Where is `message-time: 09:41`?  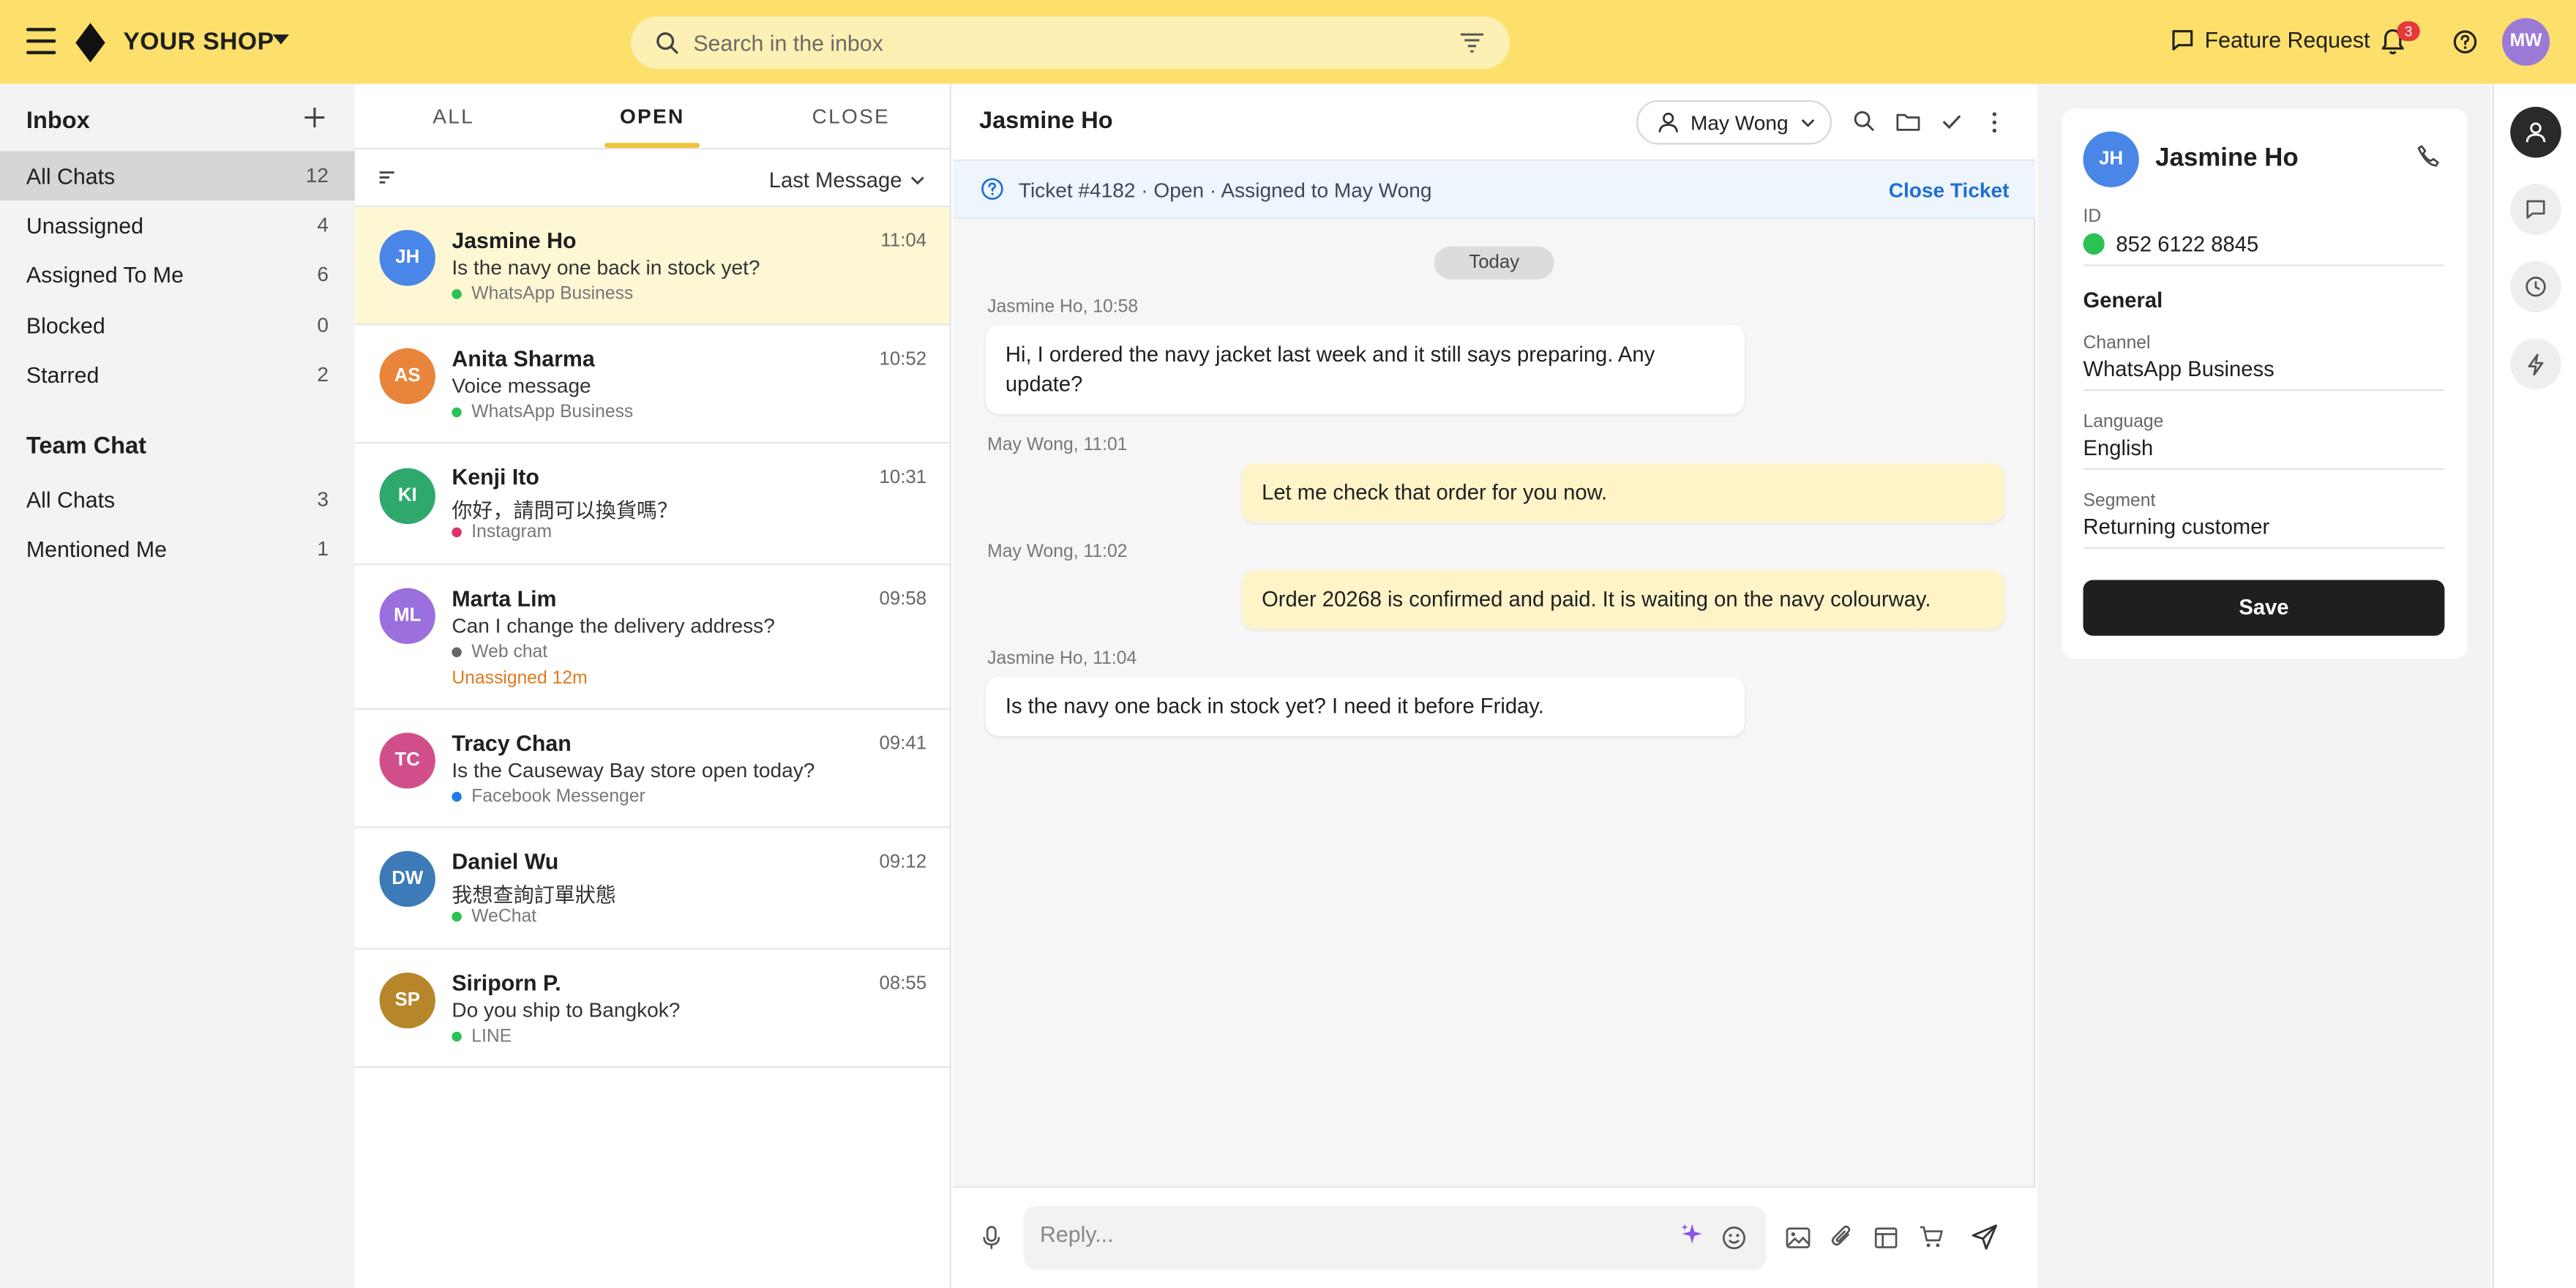
message-time: 09:41 is located at coordinates (903, 744).